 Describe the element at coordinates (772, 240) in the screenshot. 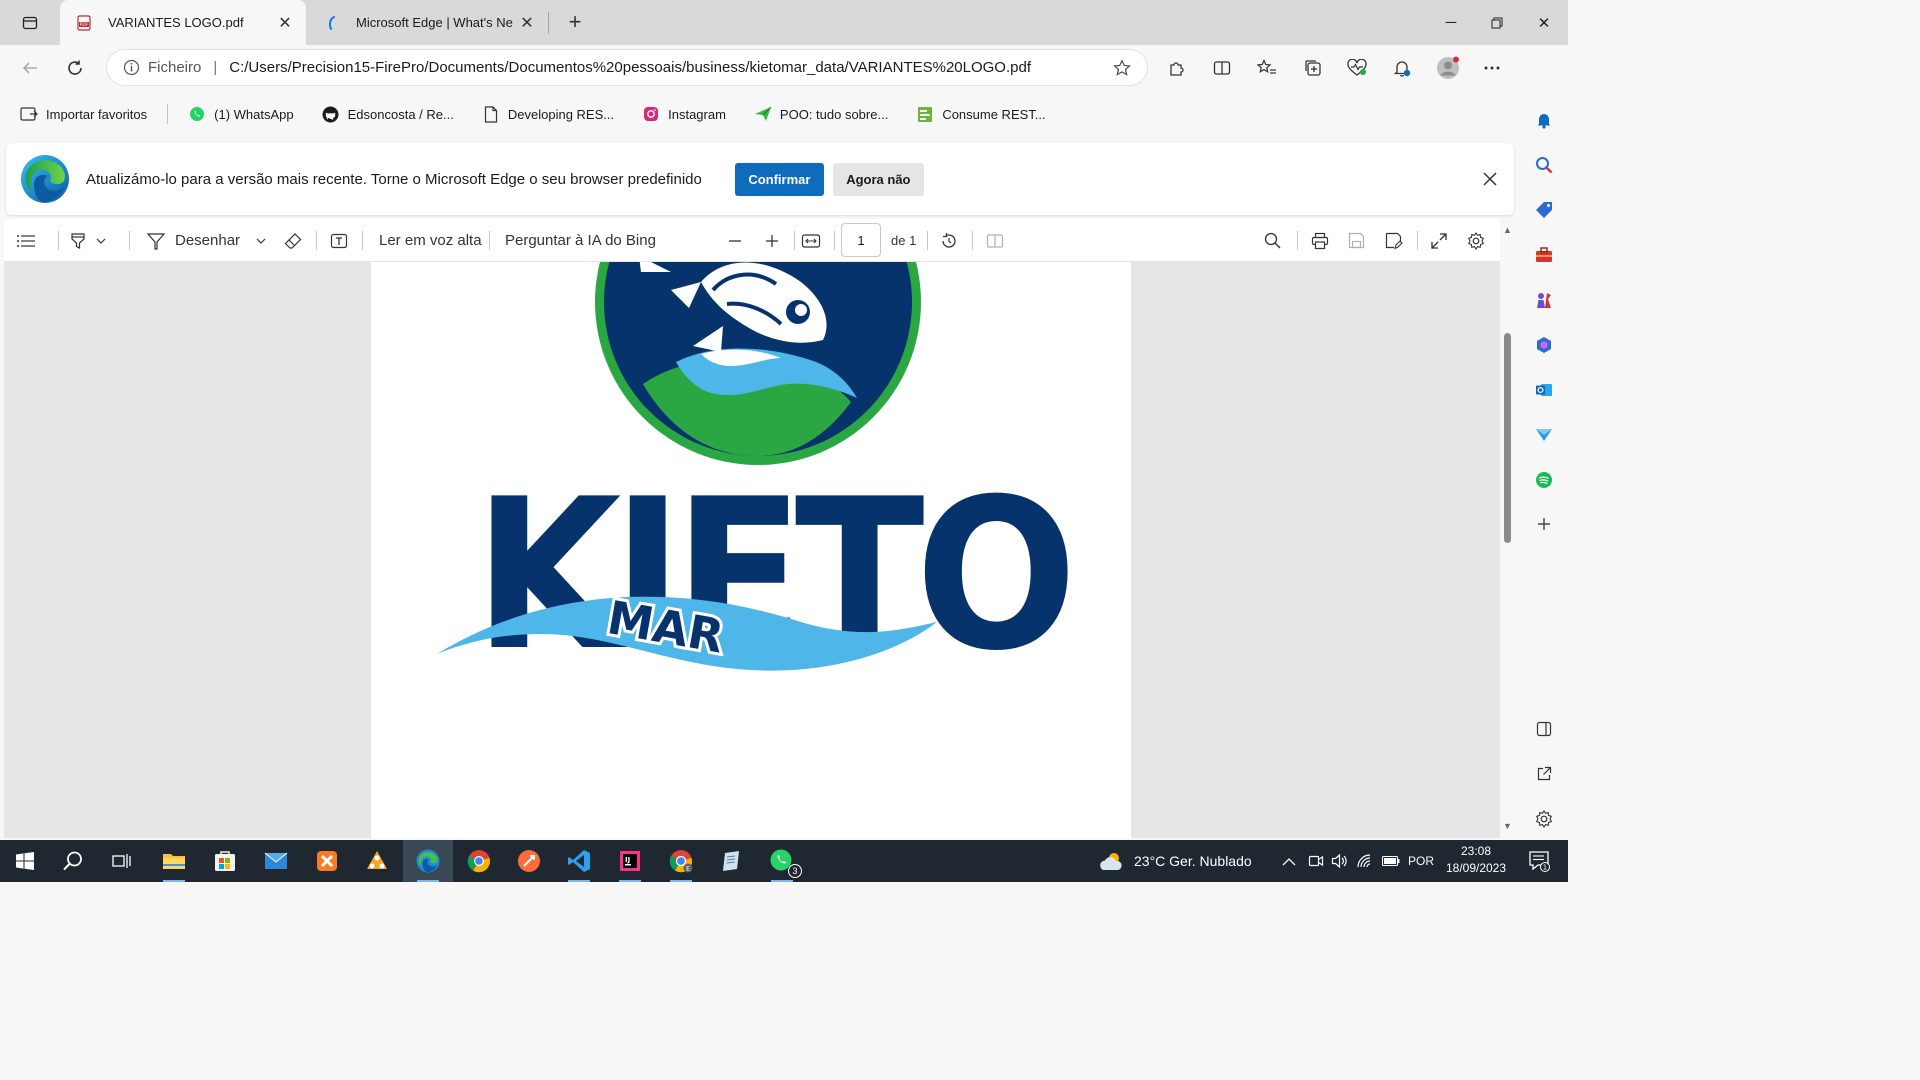

I see `zoom-in-button` at that location.